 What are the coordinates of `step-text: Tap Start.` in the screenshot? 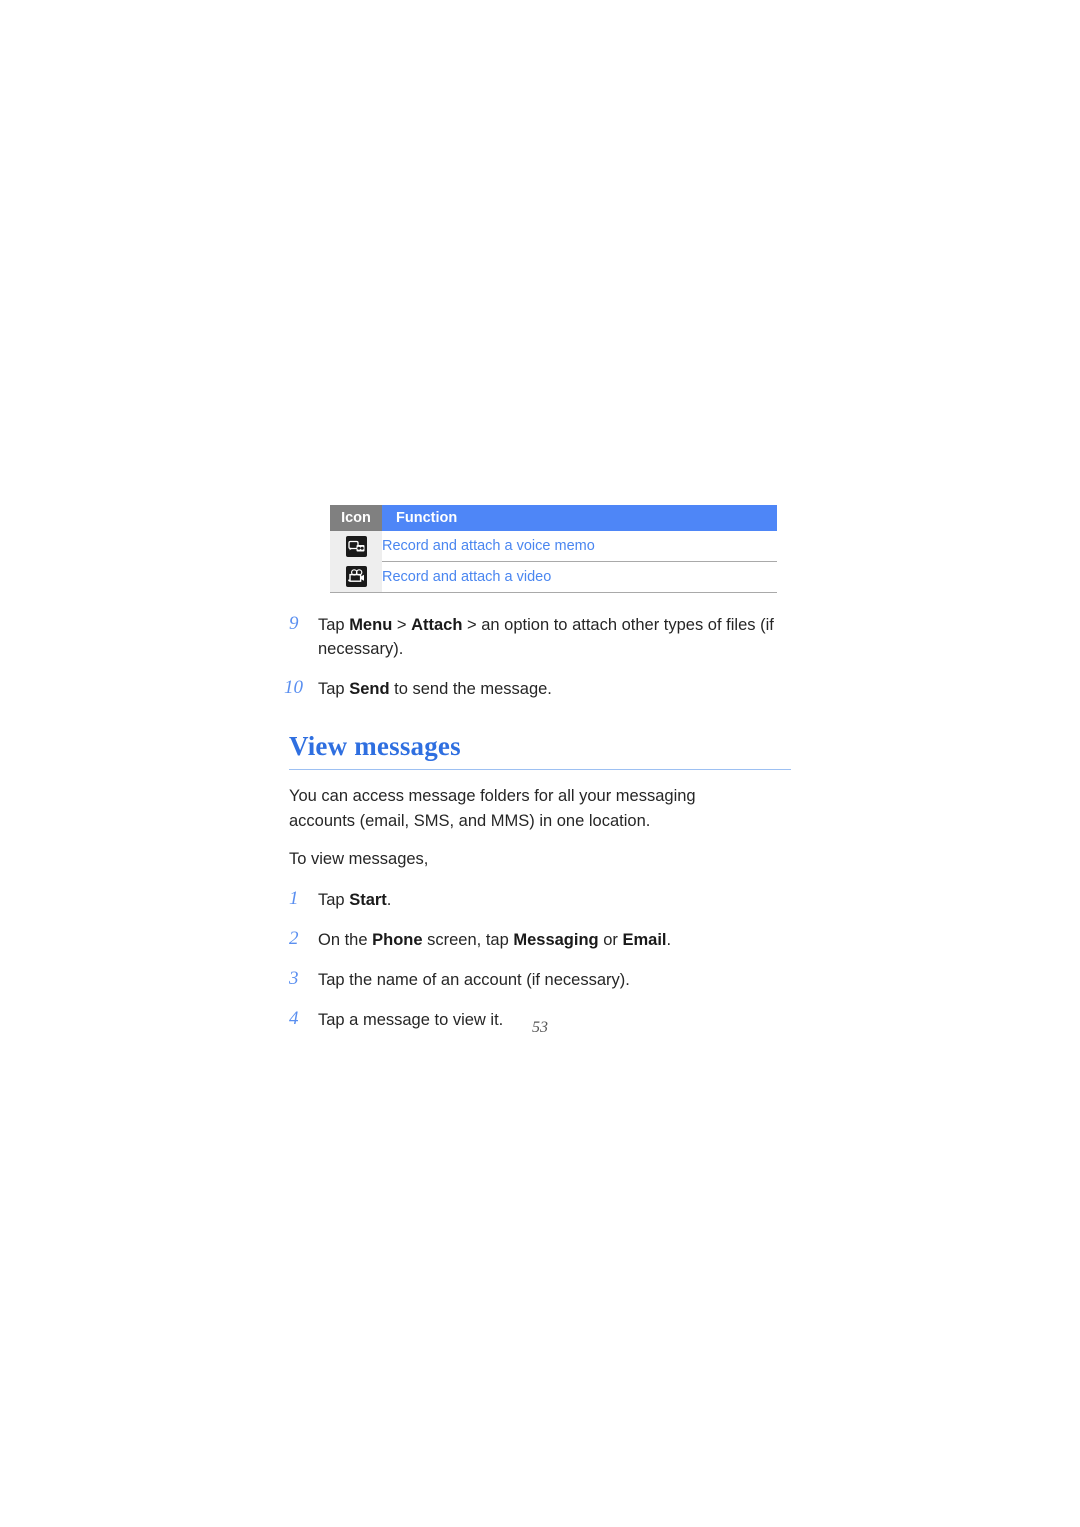 It's located at (355, 899).